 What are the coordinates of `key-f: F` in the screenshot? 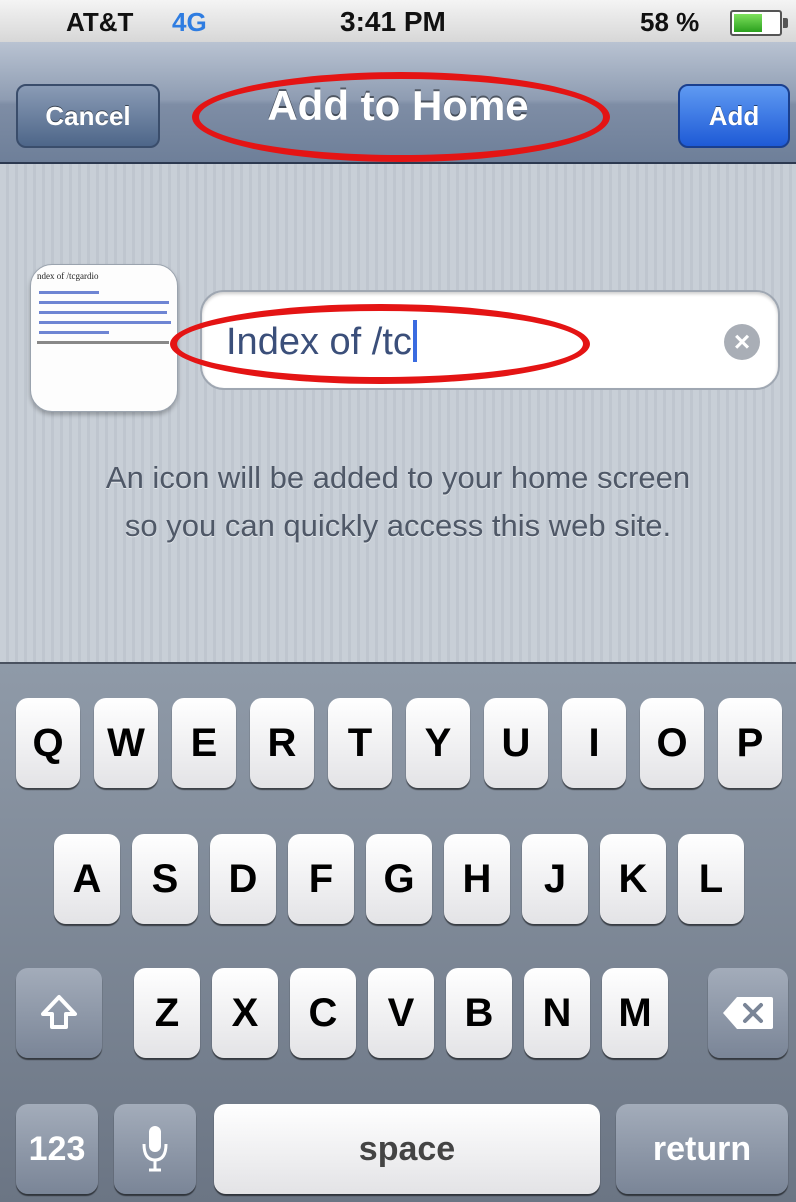 It's located at (321, 879).